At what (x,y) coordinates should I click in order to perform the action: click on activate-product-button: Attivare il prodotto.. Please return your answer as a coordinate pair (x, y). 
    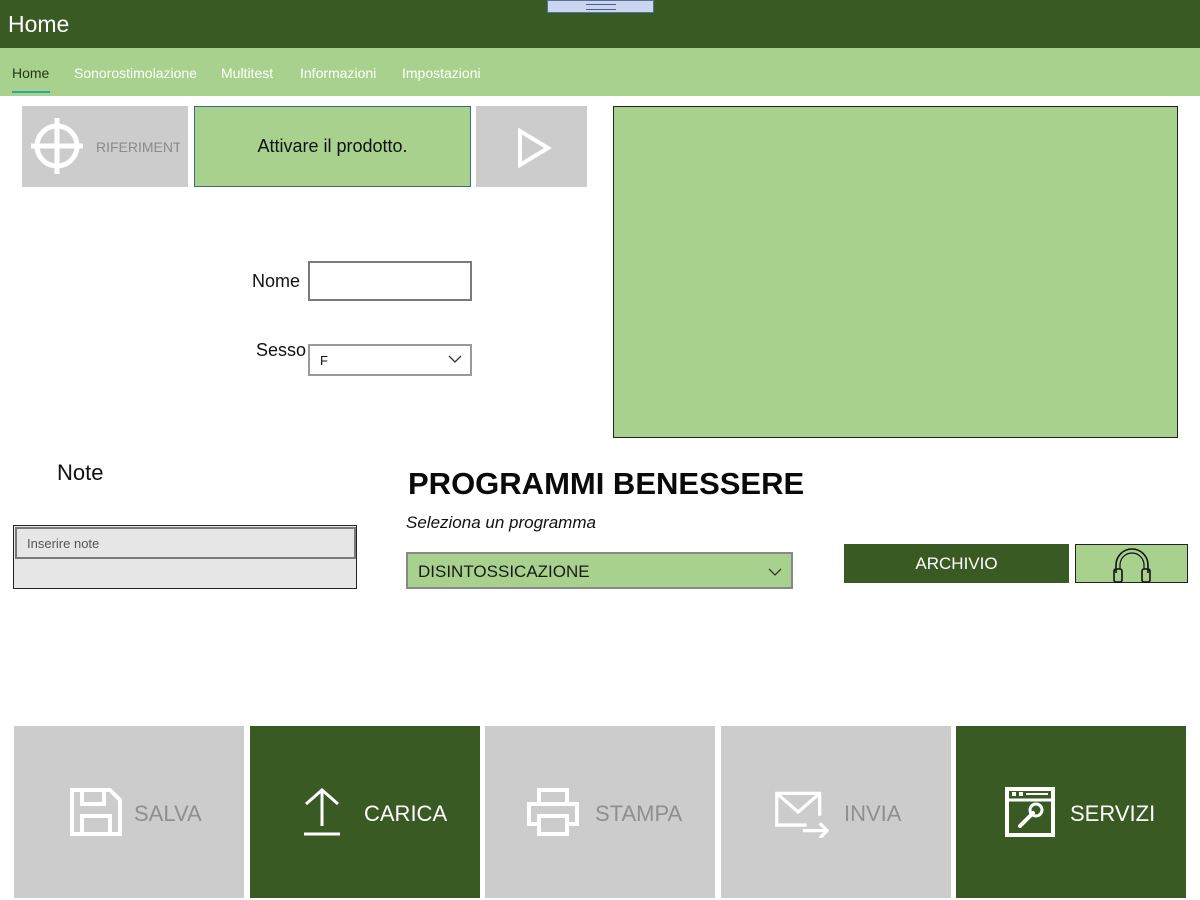
    Looking at the image, I should click on (332, 146).